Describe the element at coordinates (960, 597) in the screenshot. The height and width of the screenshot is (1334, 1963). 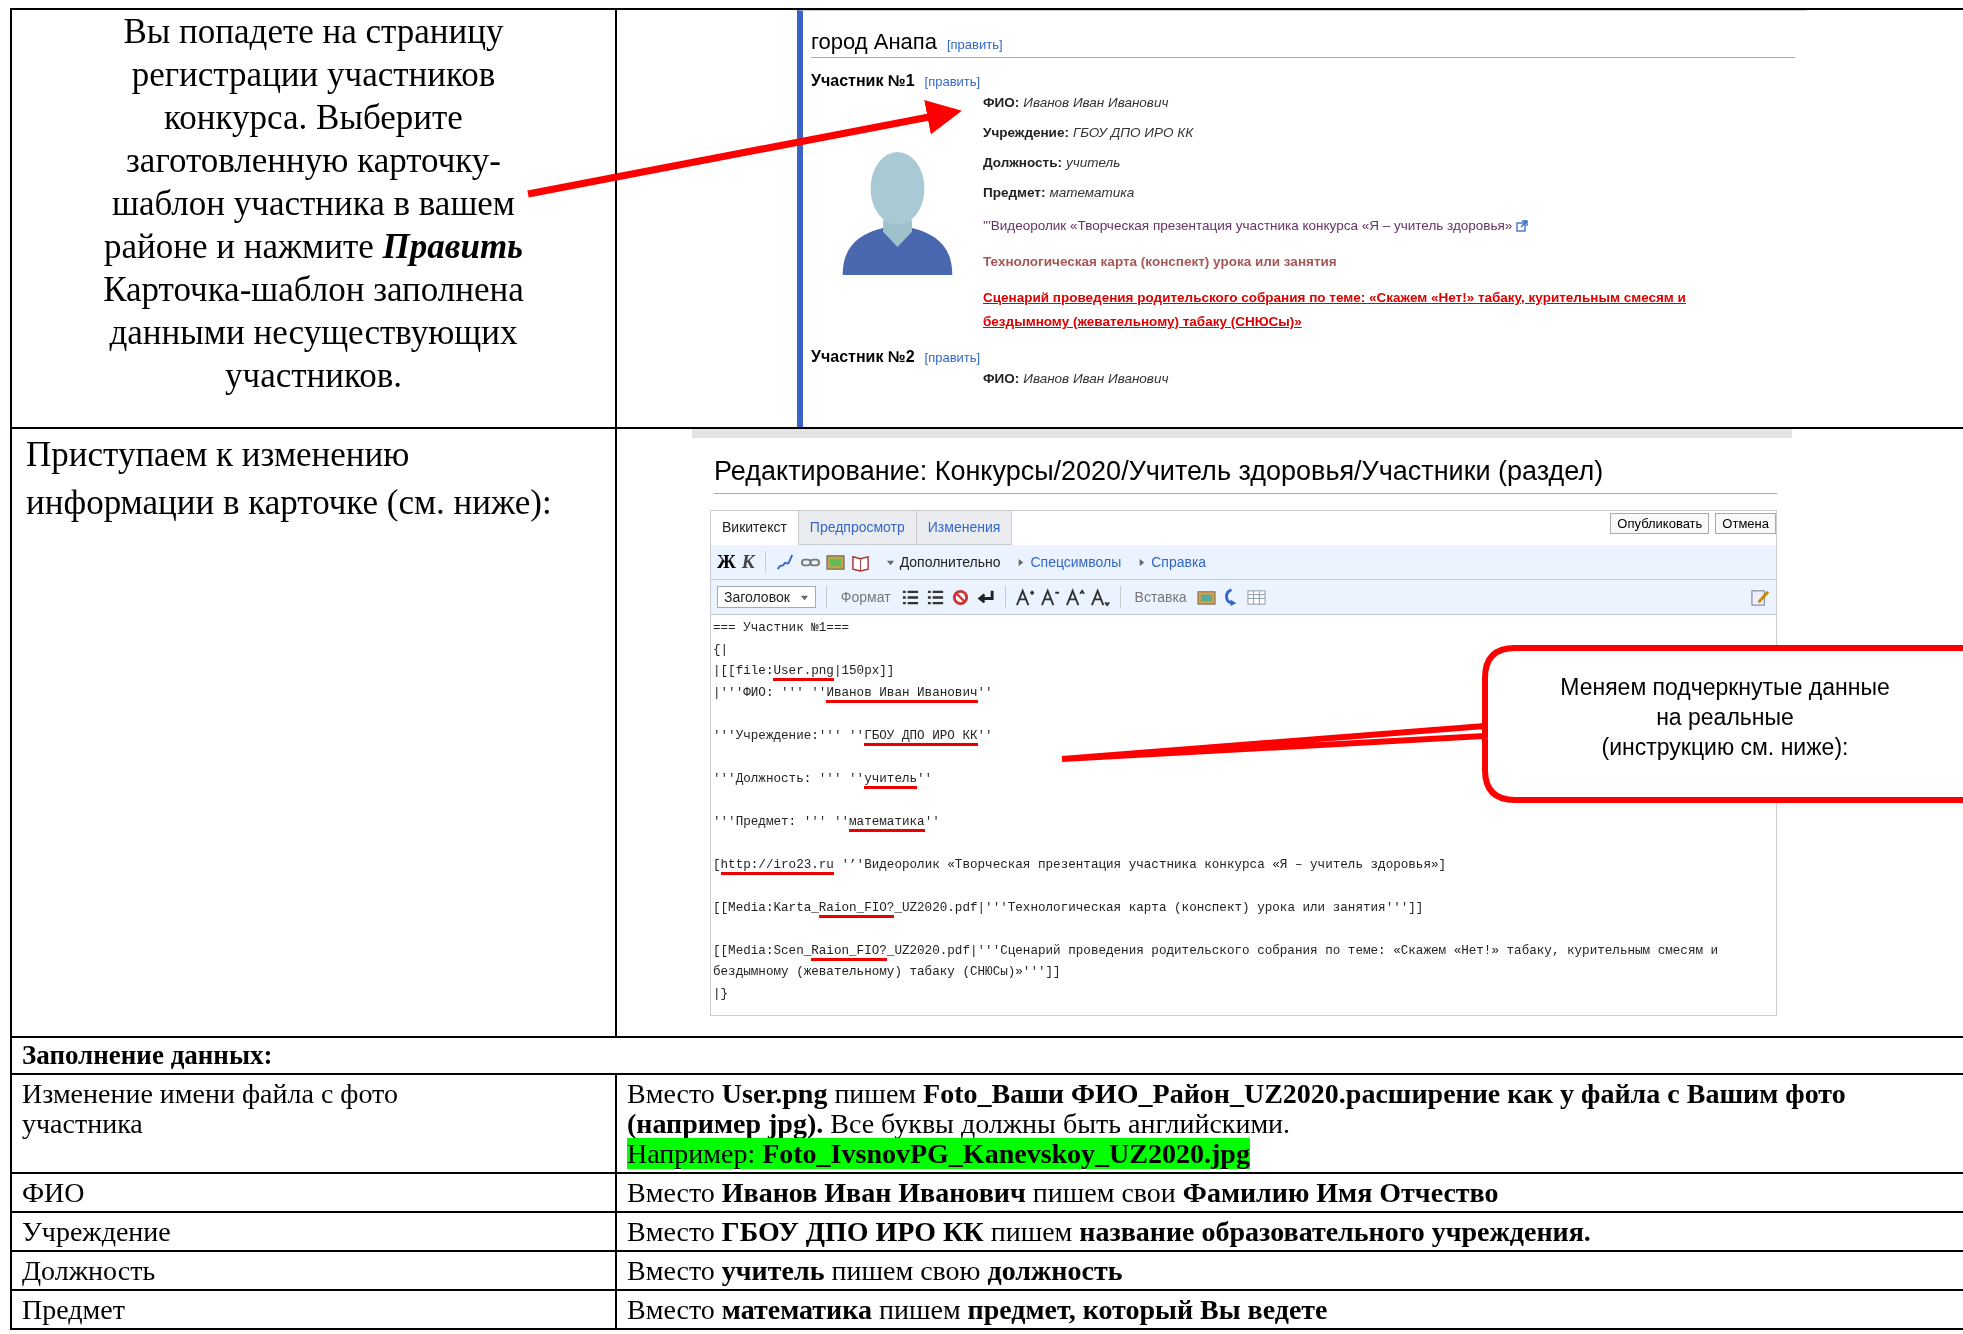
I see `no-wiki-icon` at that location.